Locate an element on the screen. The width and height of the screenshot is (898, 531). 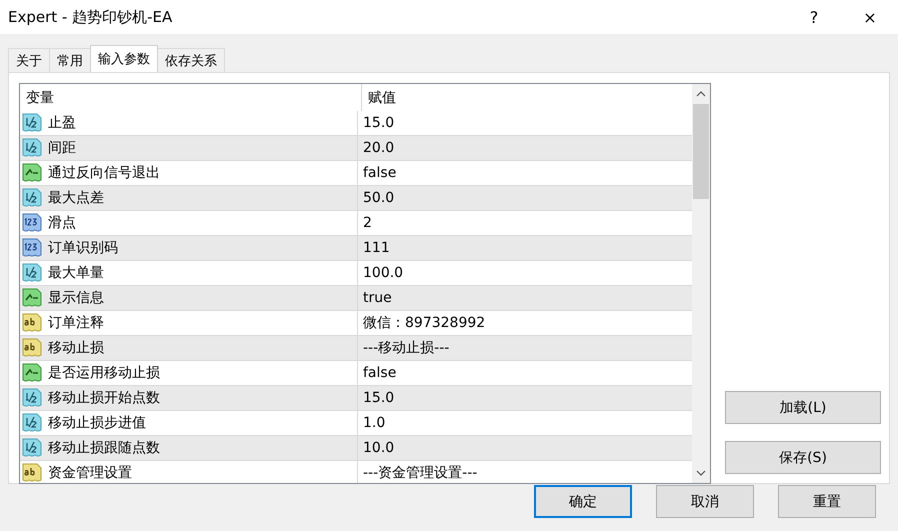
parameter-name: 订单识别码 is located at coordinates (83, 248).